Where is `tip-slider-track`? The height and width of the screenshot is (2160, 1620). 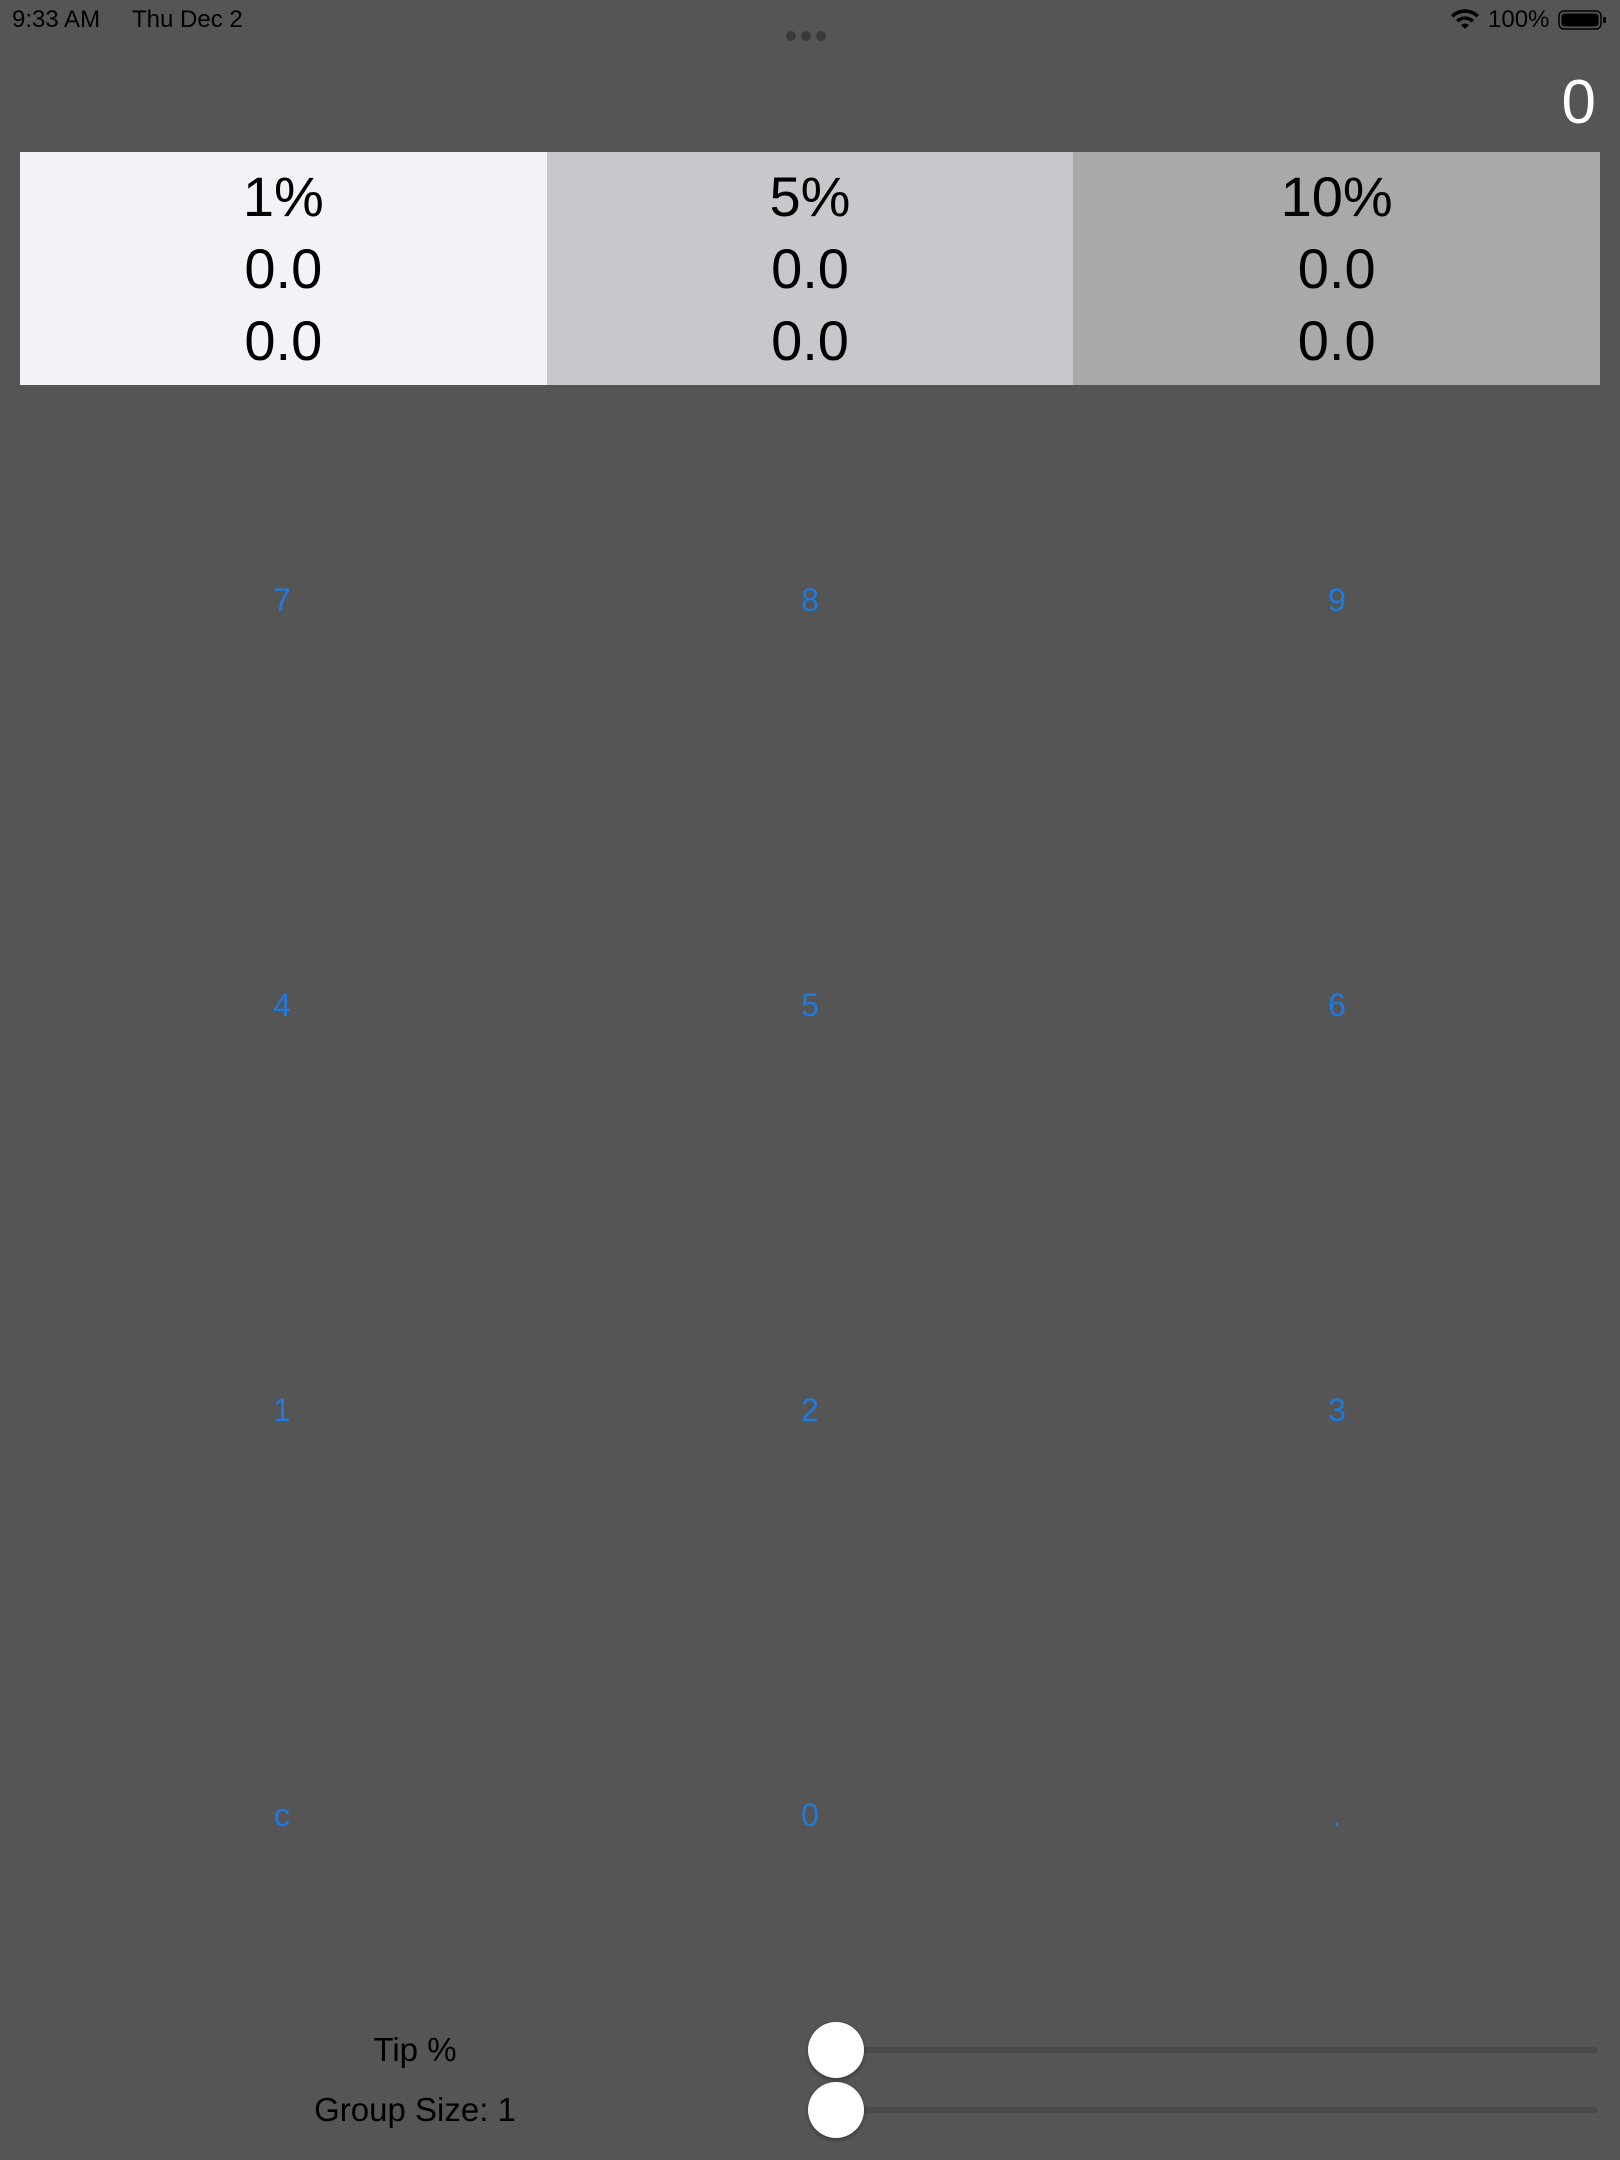
tip-slider-track is located at coordinates (1217, 2050).